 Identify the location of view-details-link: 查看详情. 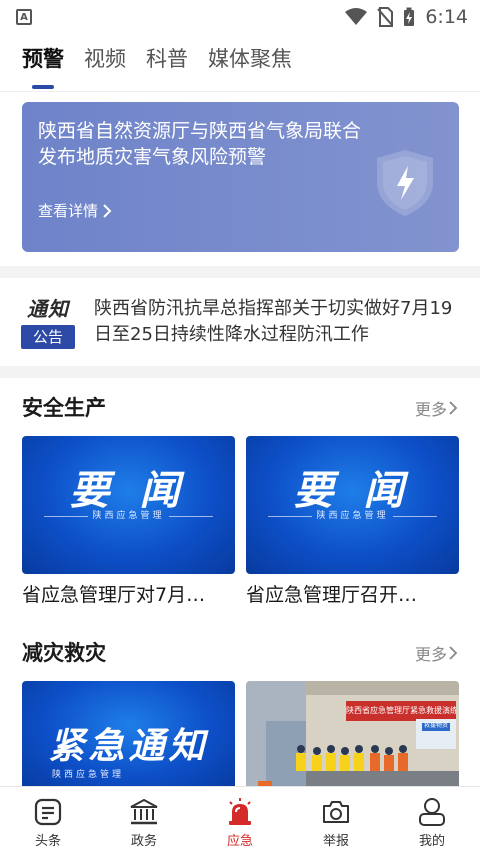
(75, 210).